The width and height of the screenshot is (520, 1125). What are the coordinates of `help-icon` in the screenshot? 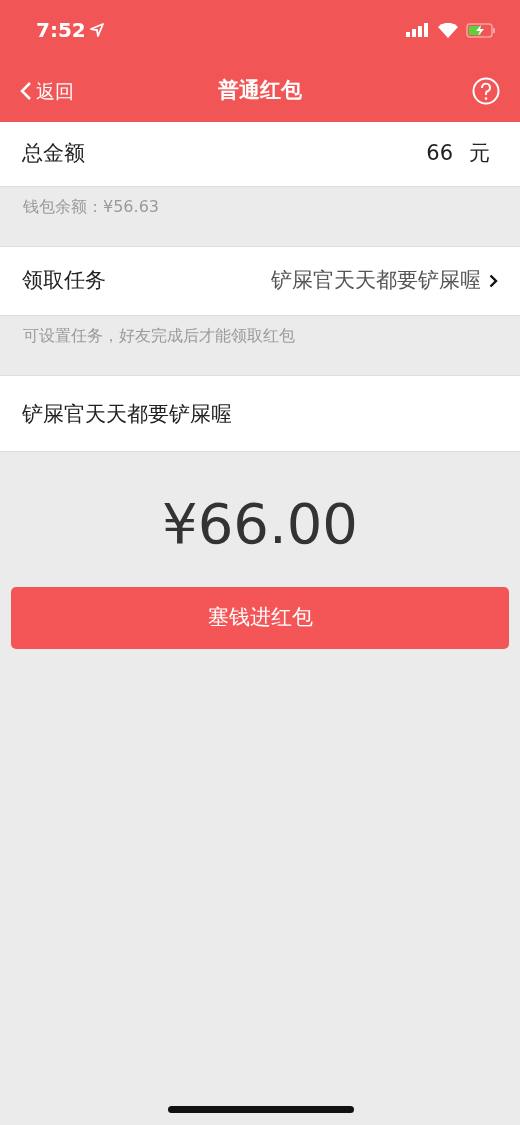 It's located at (486, 91).